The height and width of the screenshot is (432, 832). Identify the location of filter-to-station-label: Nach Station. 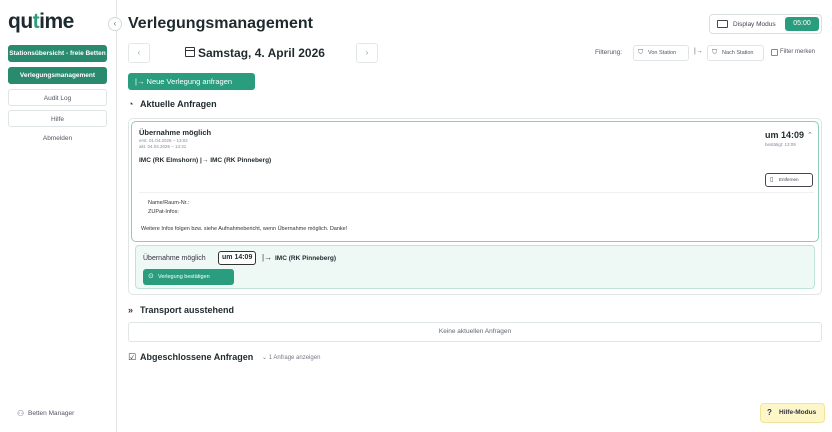
(738, 53).